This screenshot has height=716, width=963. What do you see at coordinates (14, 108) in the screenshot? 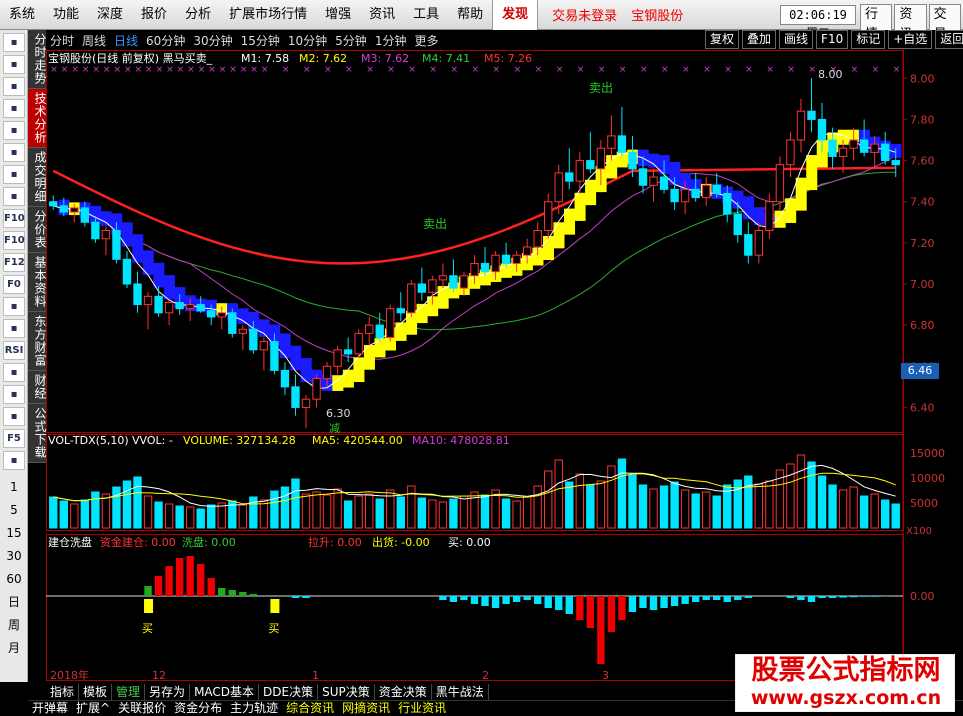
I see `book-icon: ▪` at bounding box center [14, 108].